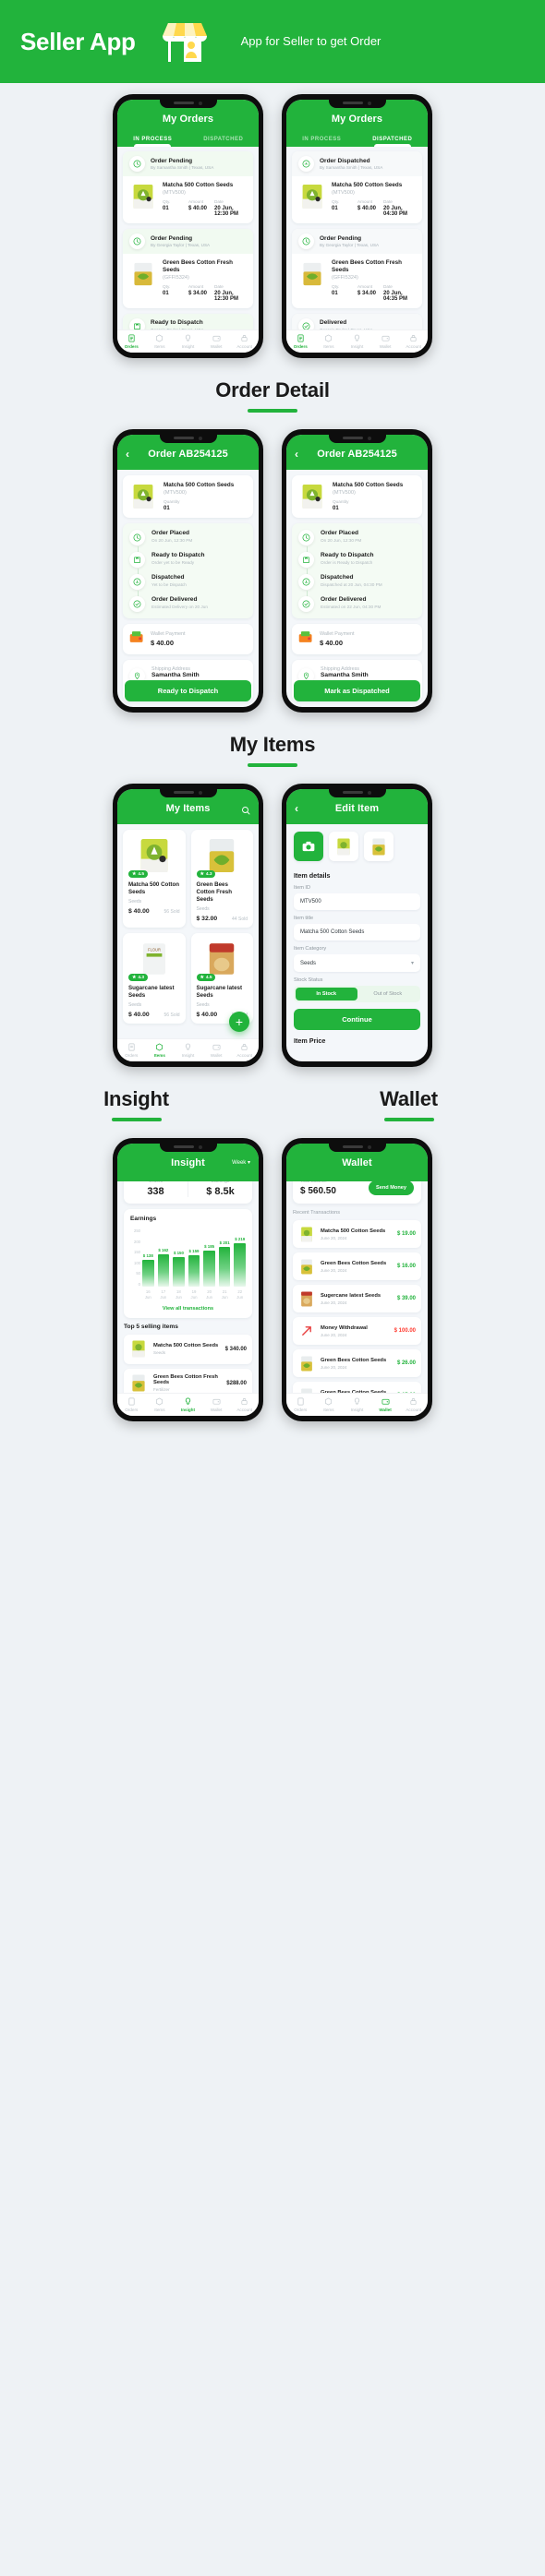 The width and height of the screenshot is (545, 2576). What do you see at coordinates (216, 339) in the screenshot?
I see `wallet-icon` at bounding box center [216, 339].